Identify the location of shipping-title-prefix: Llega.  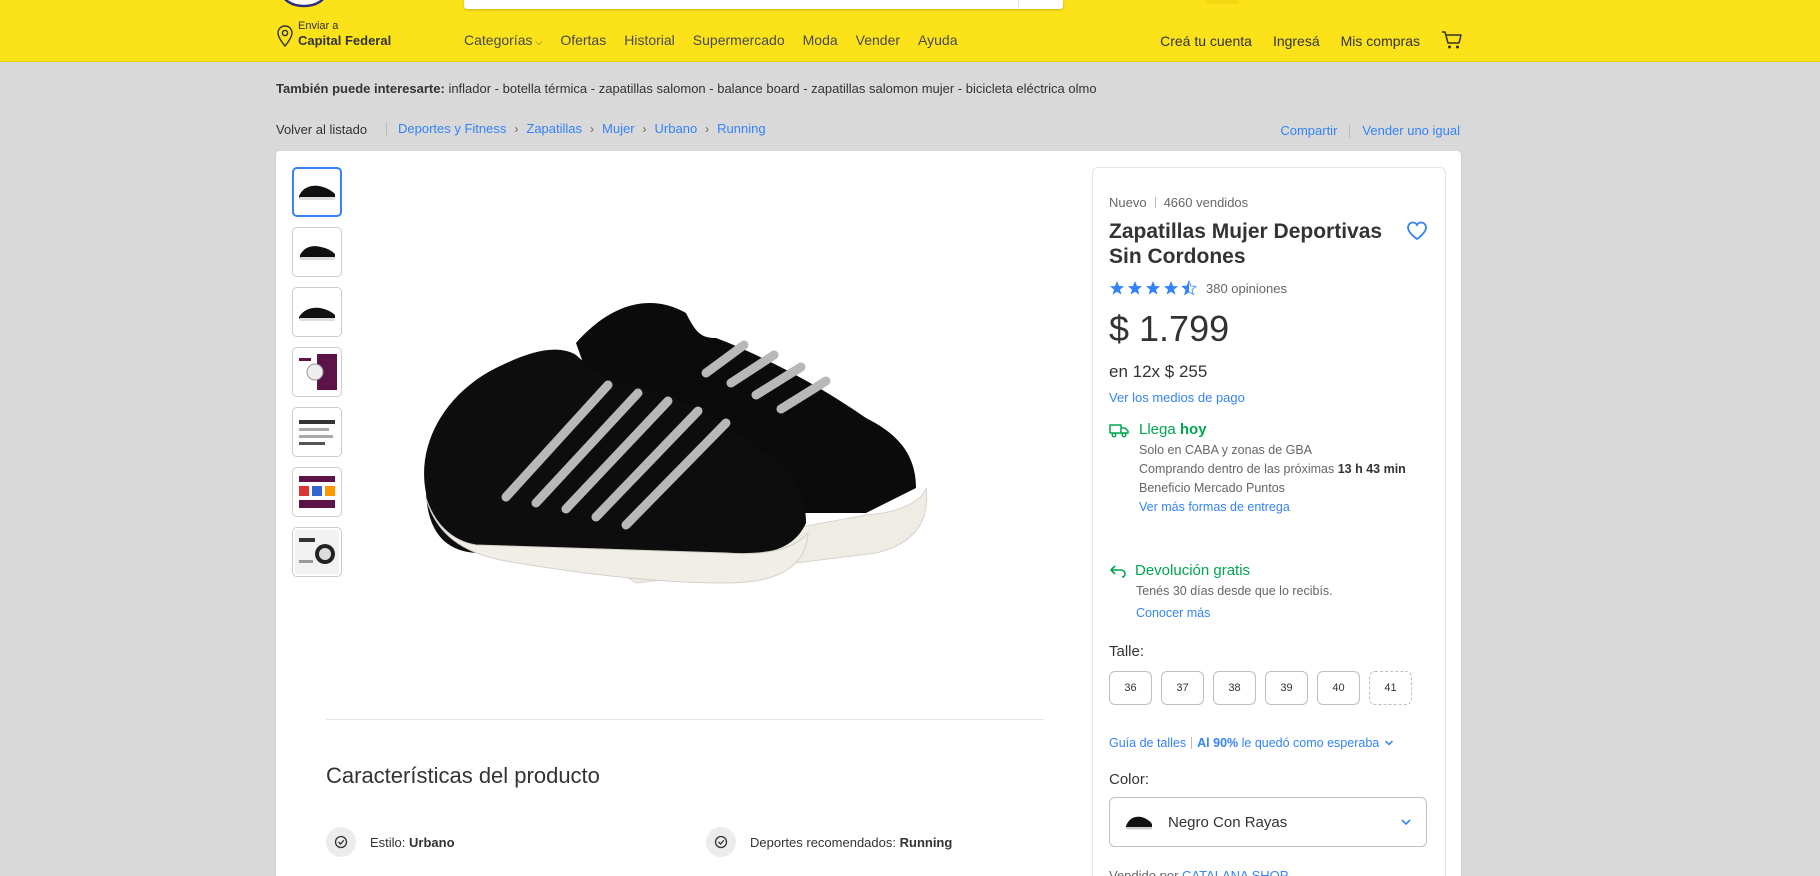
(1157, 429).